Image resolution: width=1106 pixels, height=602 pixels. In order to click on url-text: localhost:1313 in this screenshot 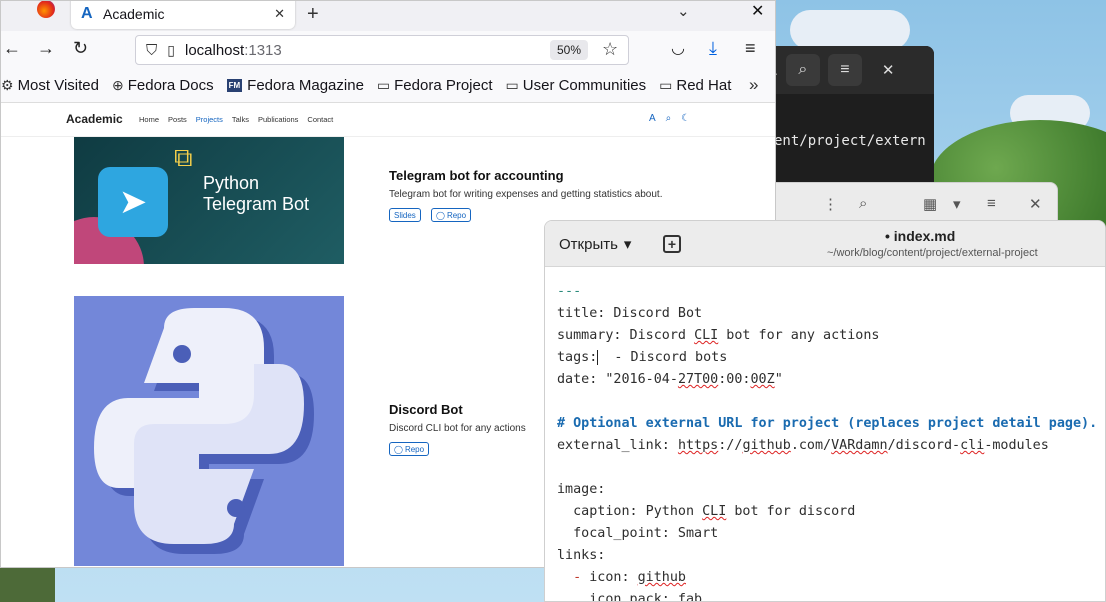, I will do `click(233, 50)`.